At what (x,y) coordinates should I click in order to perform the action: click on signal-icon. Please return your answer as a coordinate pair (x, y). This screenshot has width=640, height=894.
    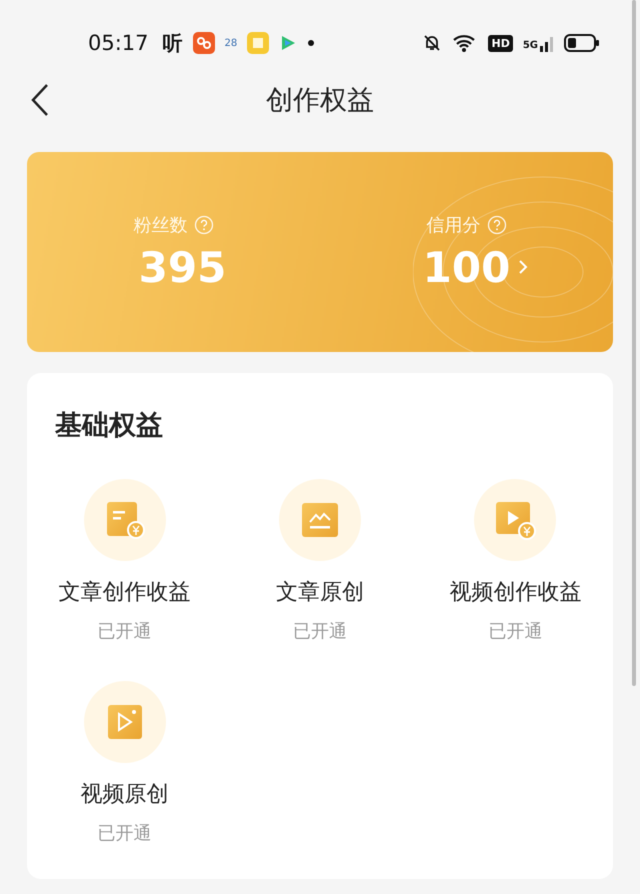
    Looking at the image, I should click on (547, 43).